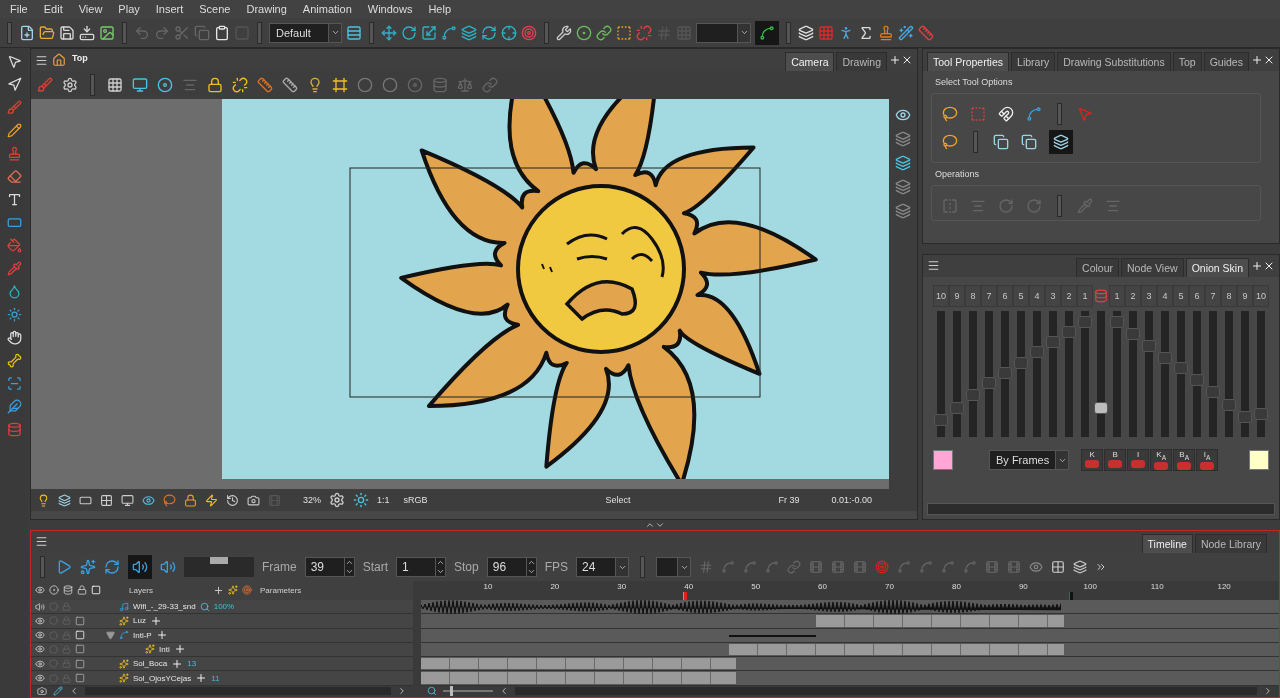 The width and height of the screenshot is (1280, 698). Describe the element at coordinates (1092, 460) in the screenshot. I see `onion-mode-button: K` at that location.